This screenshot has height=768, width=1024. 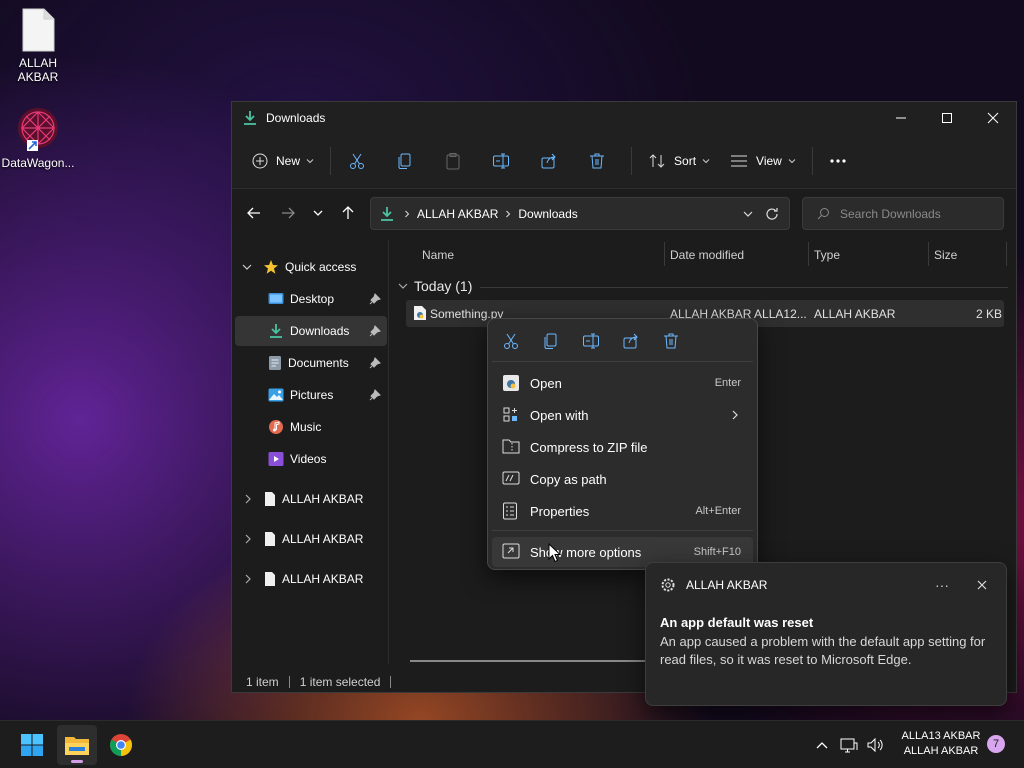 I want to click on maximize-button, so click(x=947, y=118).